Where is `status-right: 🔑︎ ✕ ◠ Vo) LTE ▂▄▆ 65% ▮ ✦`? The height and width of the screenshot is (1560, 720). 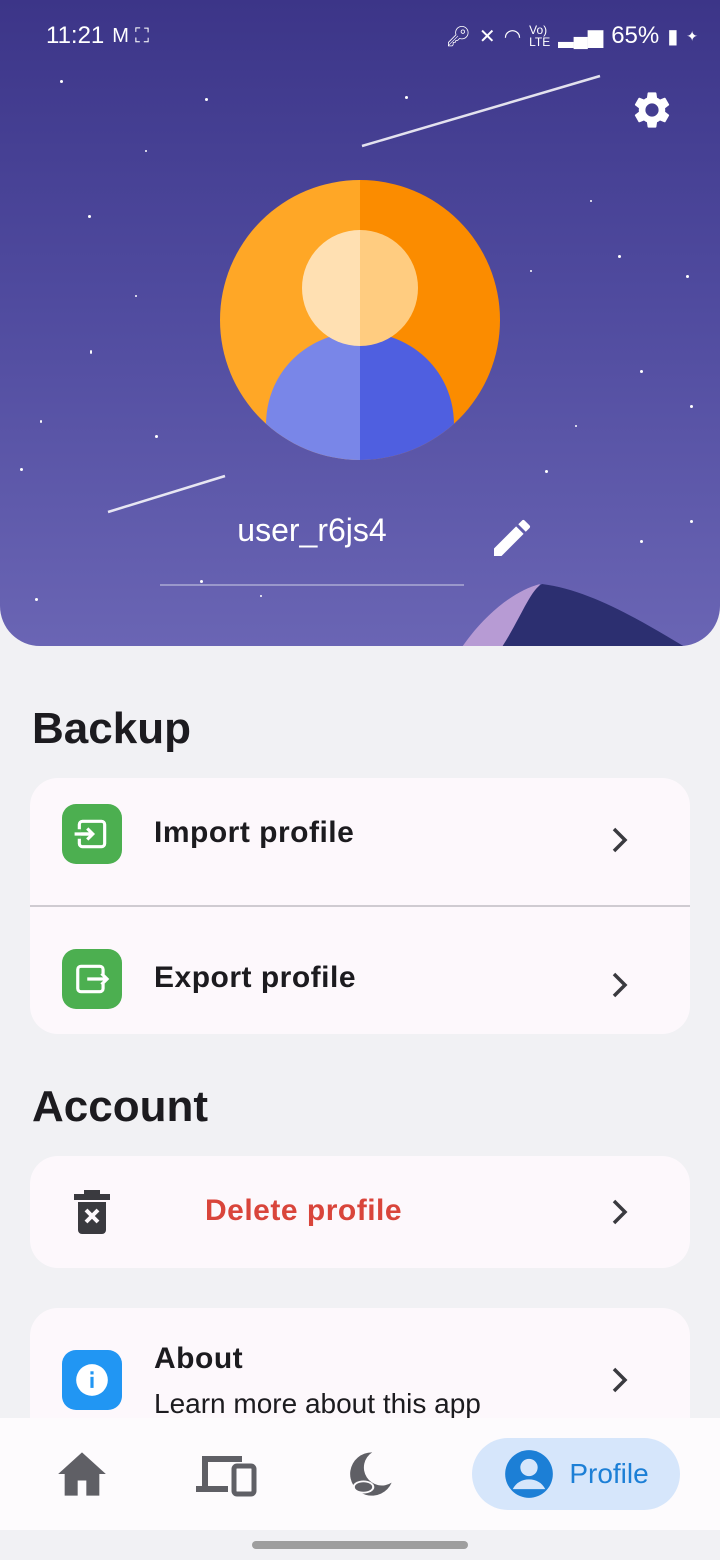
status-right: 🔑︎ ✕ ◠ Vo) LTE ▂▄▆ 65% ▮ ✦ is located at coordinates (572, 36).